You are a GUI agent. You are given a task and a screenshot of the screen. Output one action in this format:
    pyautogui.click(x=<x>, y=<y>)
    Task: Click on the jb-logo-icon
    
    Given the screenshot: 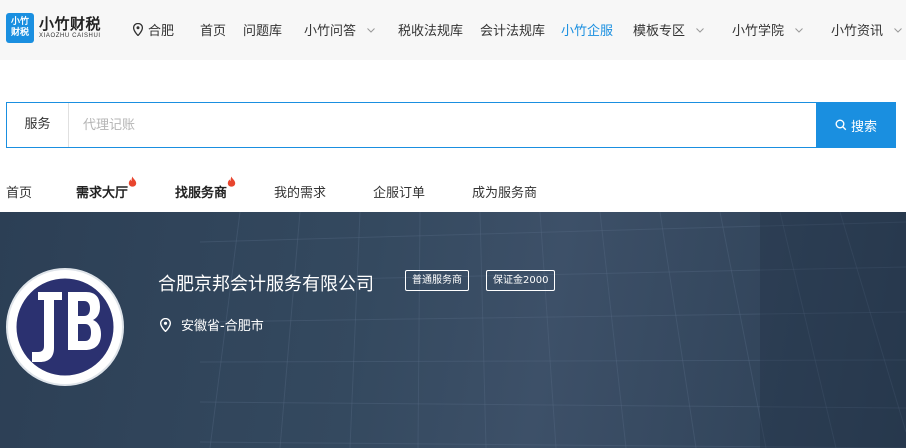 What is the action you would take?
    pyautogui.click(x=65, y=327)
    